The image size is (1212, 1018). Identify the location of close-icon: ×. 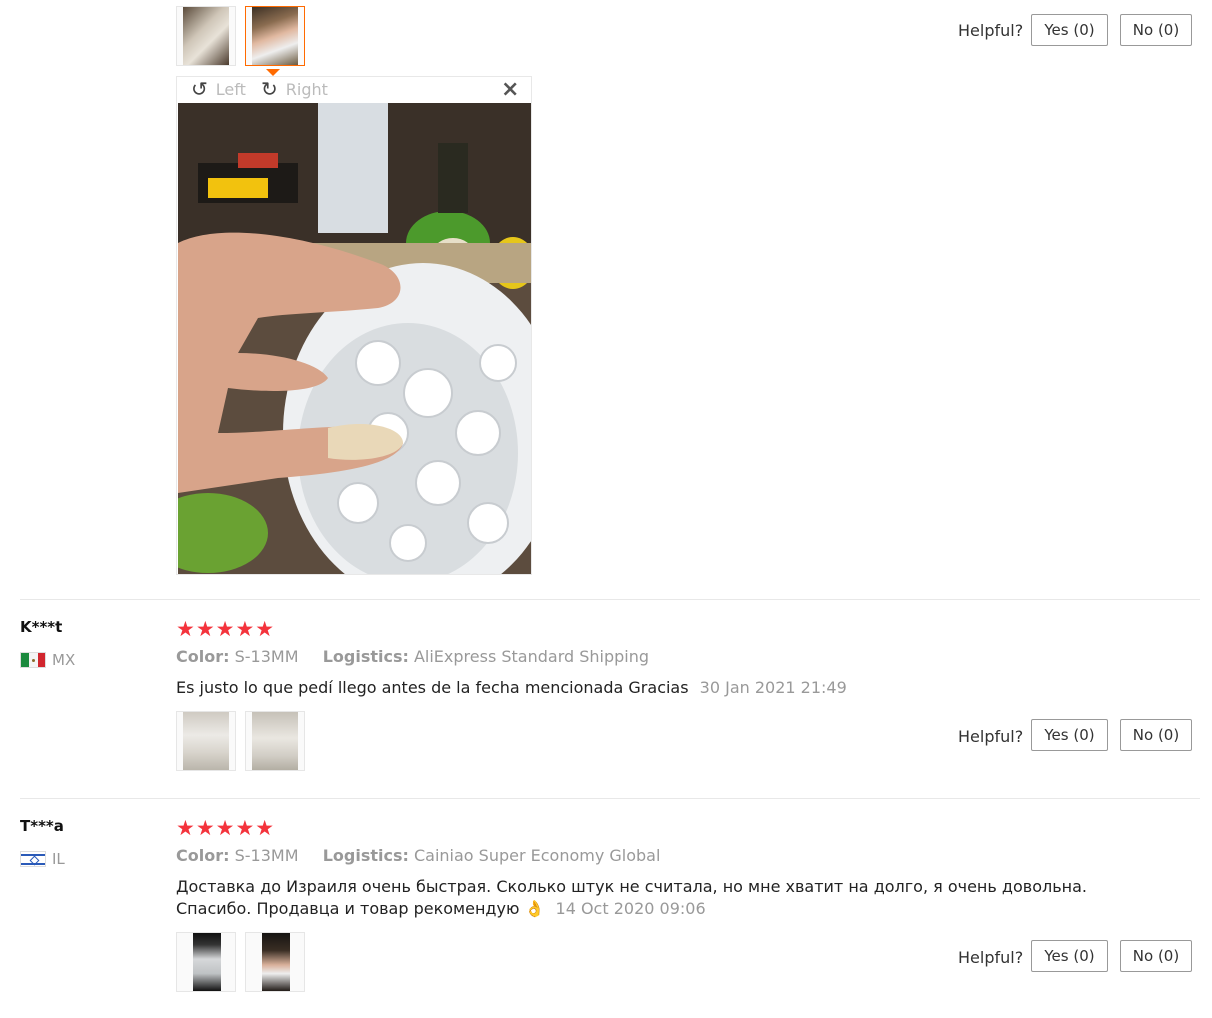
(510, 89).